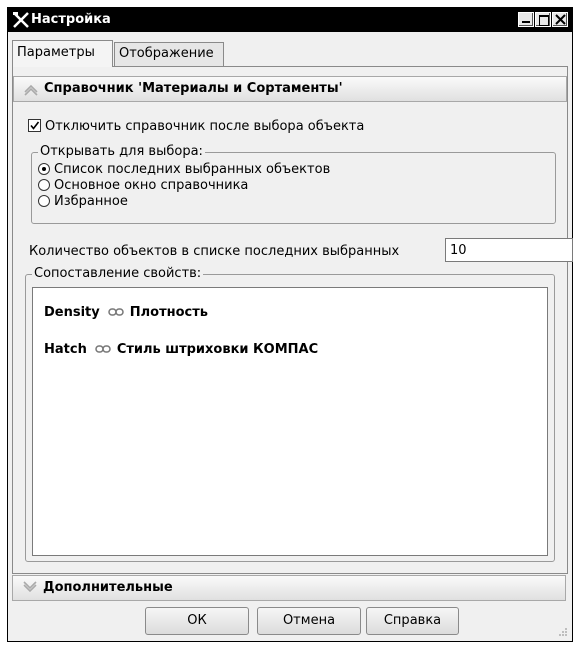  What do you see at coordinates (193, 88) in the screenshot?
I see `section-materials-title: Справочник 'Материалы и Сортаменты'` at bounding box center [193, 88].